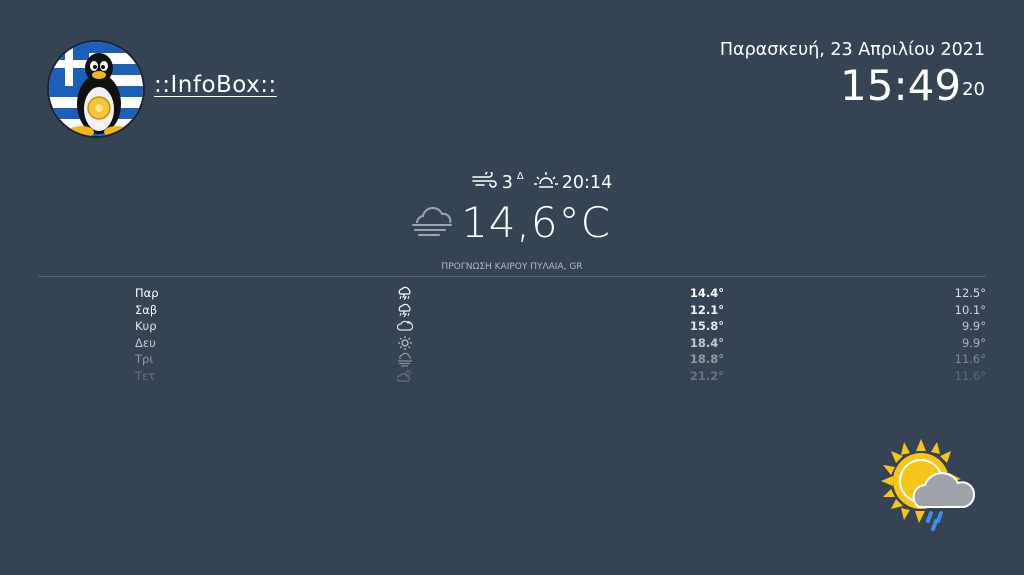 The height and width of the screenshot is (575, 1024). I want to click on cloudy-icon, so click(405, 326).